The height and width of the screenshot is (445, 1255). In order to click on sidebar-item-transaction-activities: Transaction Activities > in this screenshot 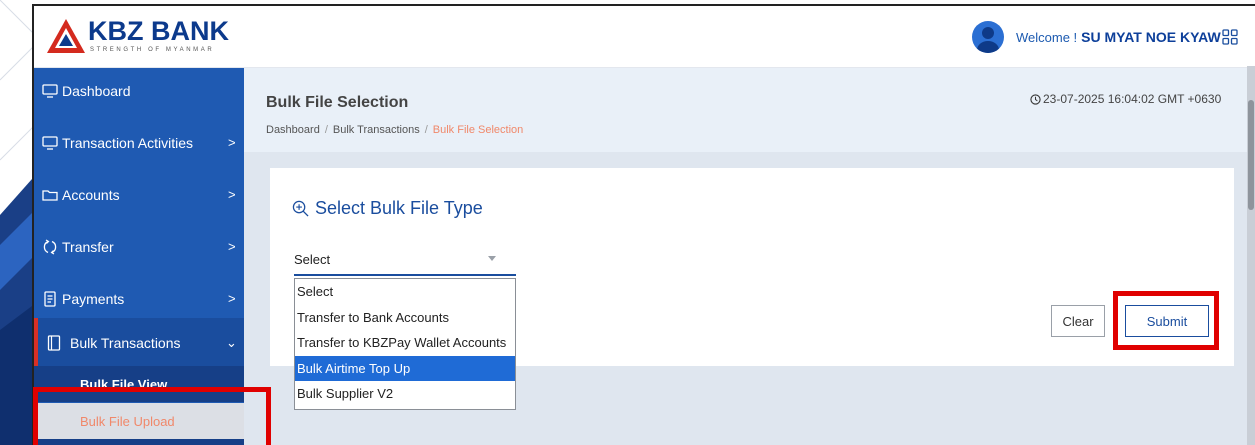, I will do `click(139, 159)`.